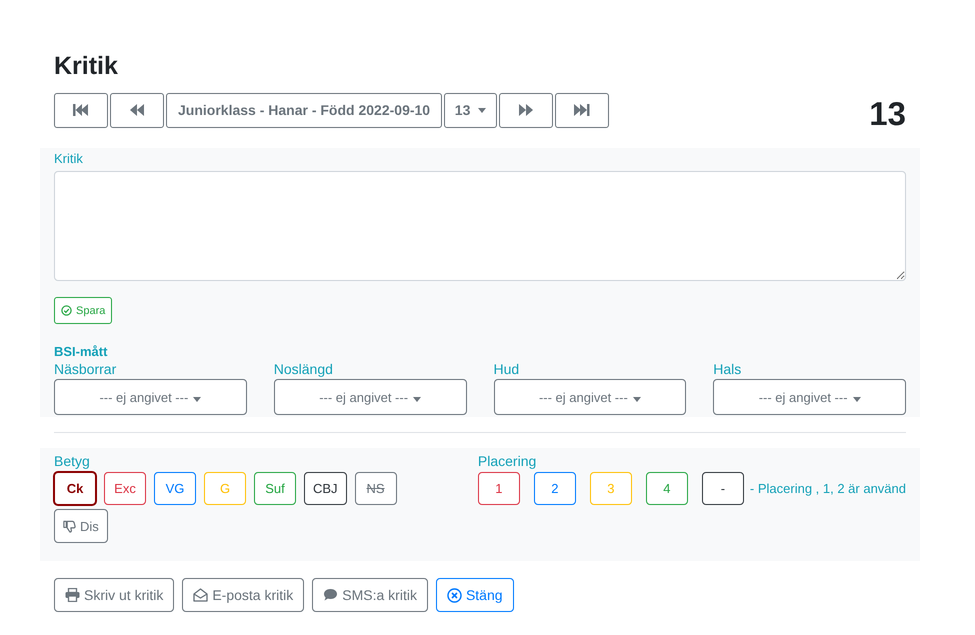 This screenshot has height=635, width=975. Describe the element at coordinates (275, 488) in the screenshot. I see `grade-button: Suf` at that location.